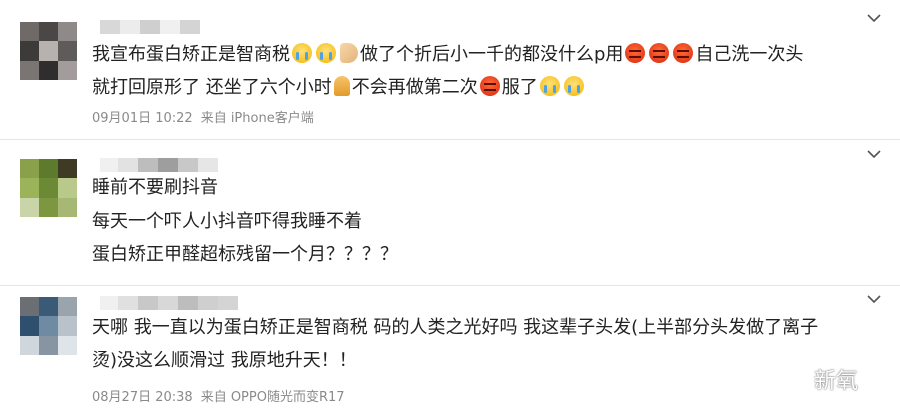  Describe the element at coordinates (349, 53) in the screenshot. I see `hand-emoji` at that location.